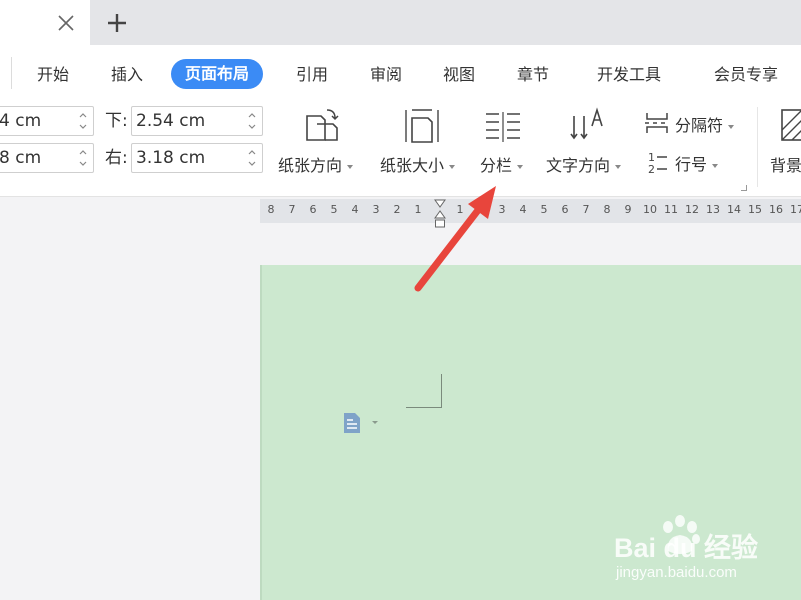 Image resolution: width=801 pixels, height=600 pixels. Describe the element at coordinates (734, 209) in the screenshot. I see `ruler-number: 14` at that location.